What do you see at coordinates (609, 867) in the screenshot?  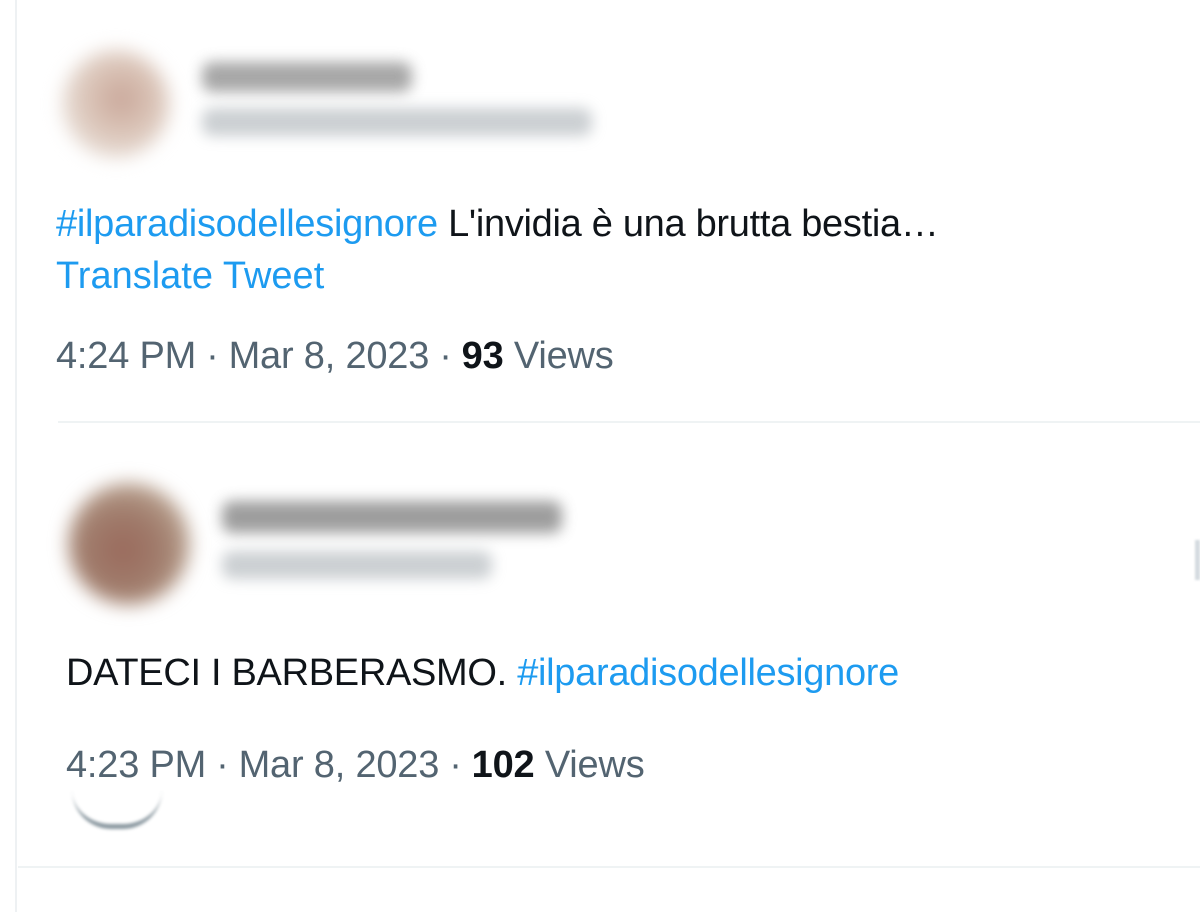 I see `tweet-divider` at bounding box center [609, 867].